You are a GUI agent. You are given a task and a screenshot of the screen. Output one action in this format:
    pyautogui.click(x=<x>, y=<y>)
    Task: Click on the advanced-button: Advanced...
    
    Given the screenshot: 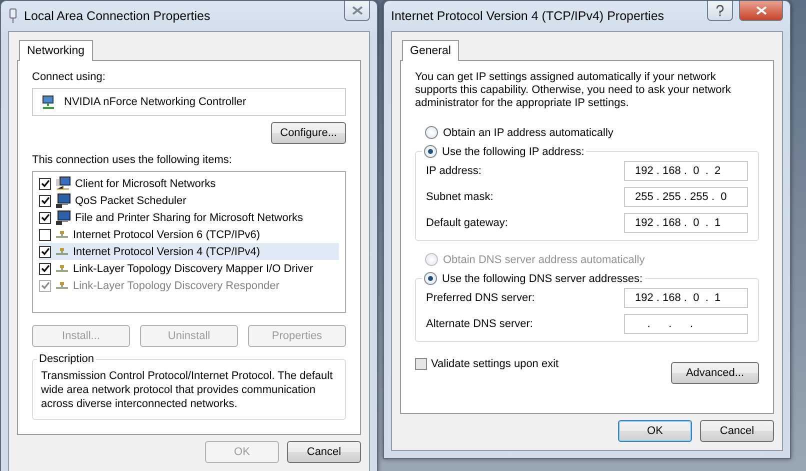 What is the action you would take?
    pyautogui.click(x=715, y=373)
    